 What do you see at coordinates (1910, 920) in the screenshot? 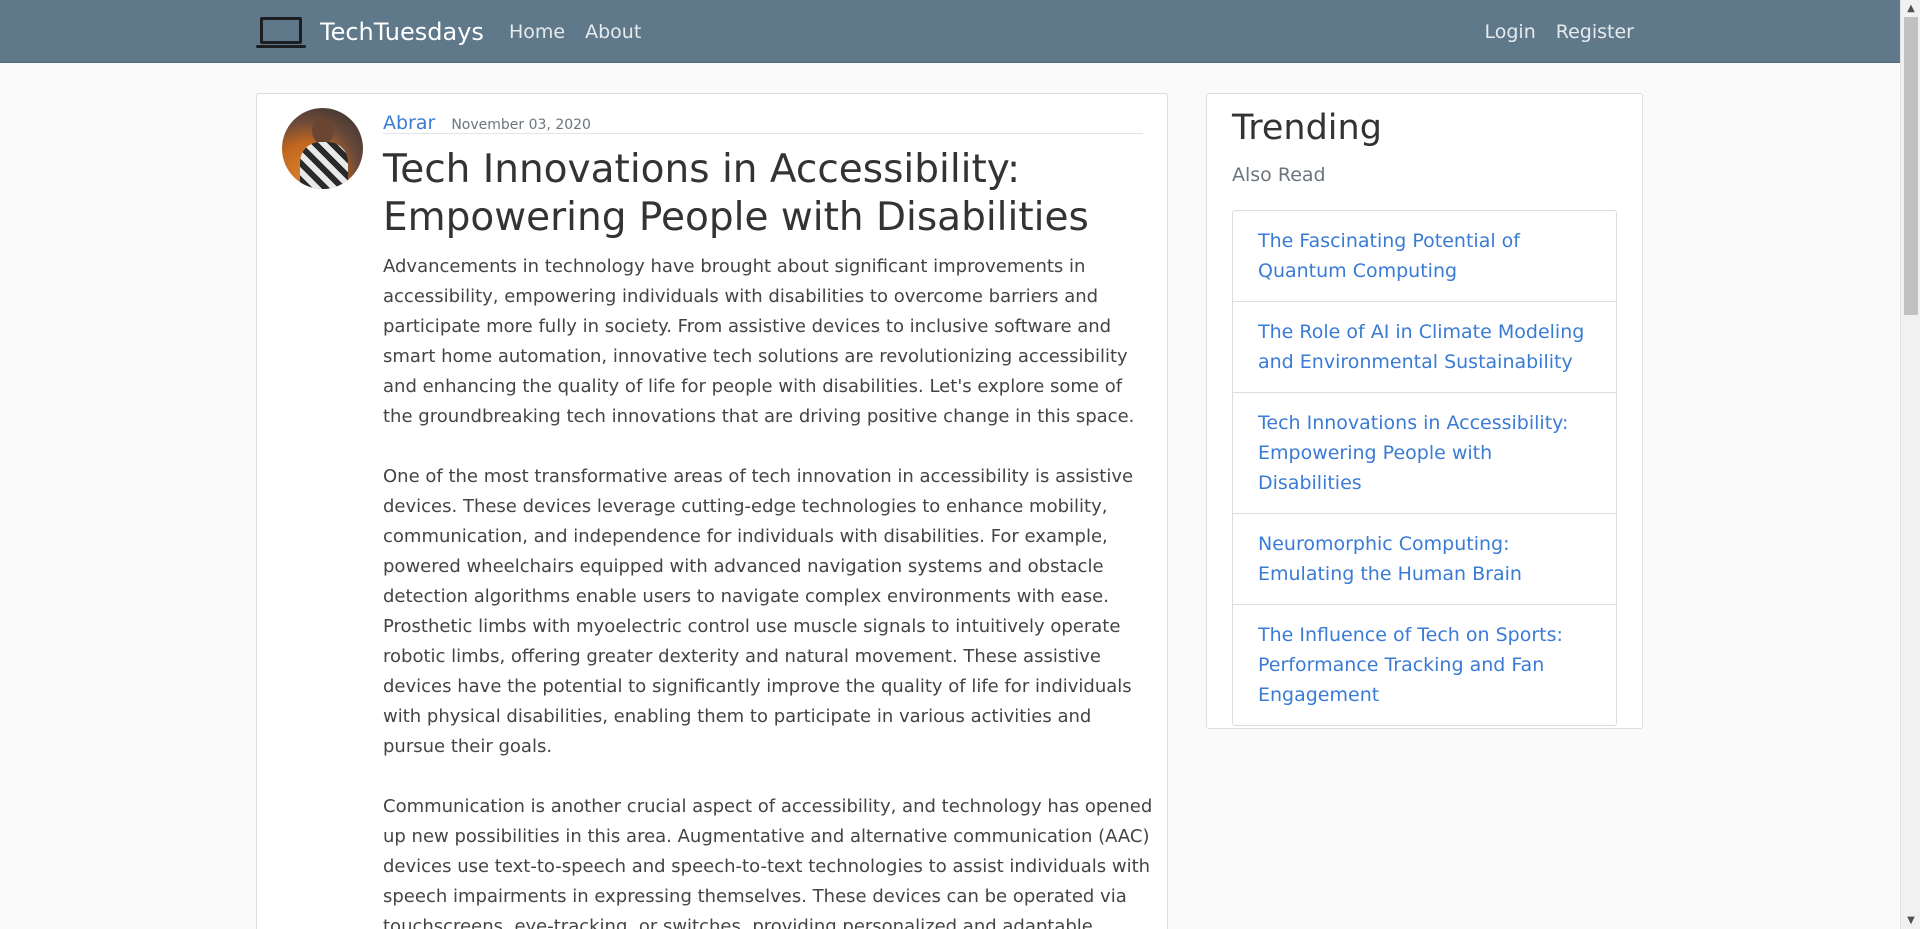
I see `scroll-down-arrow-icon: ▼` at bounding box center [1910, 920].